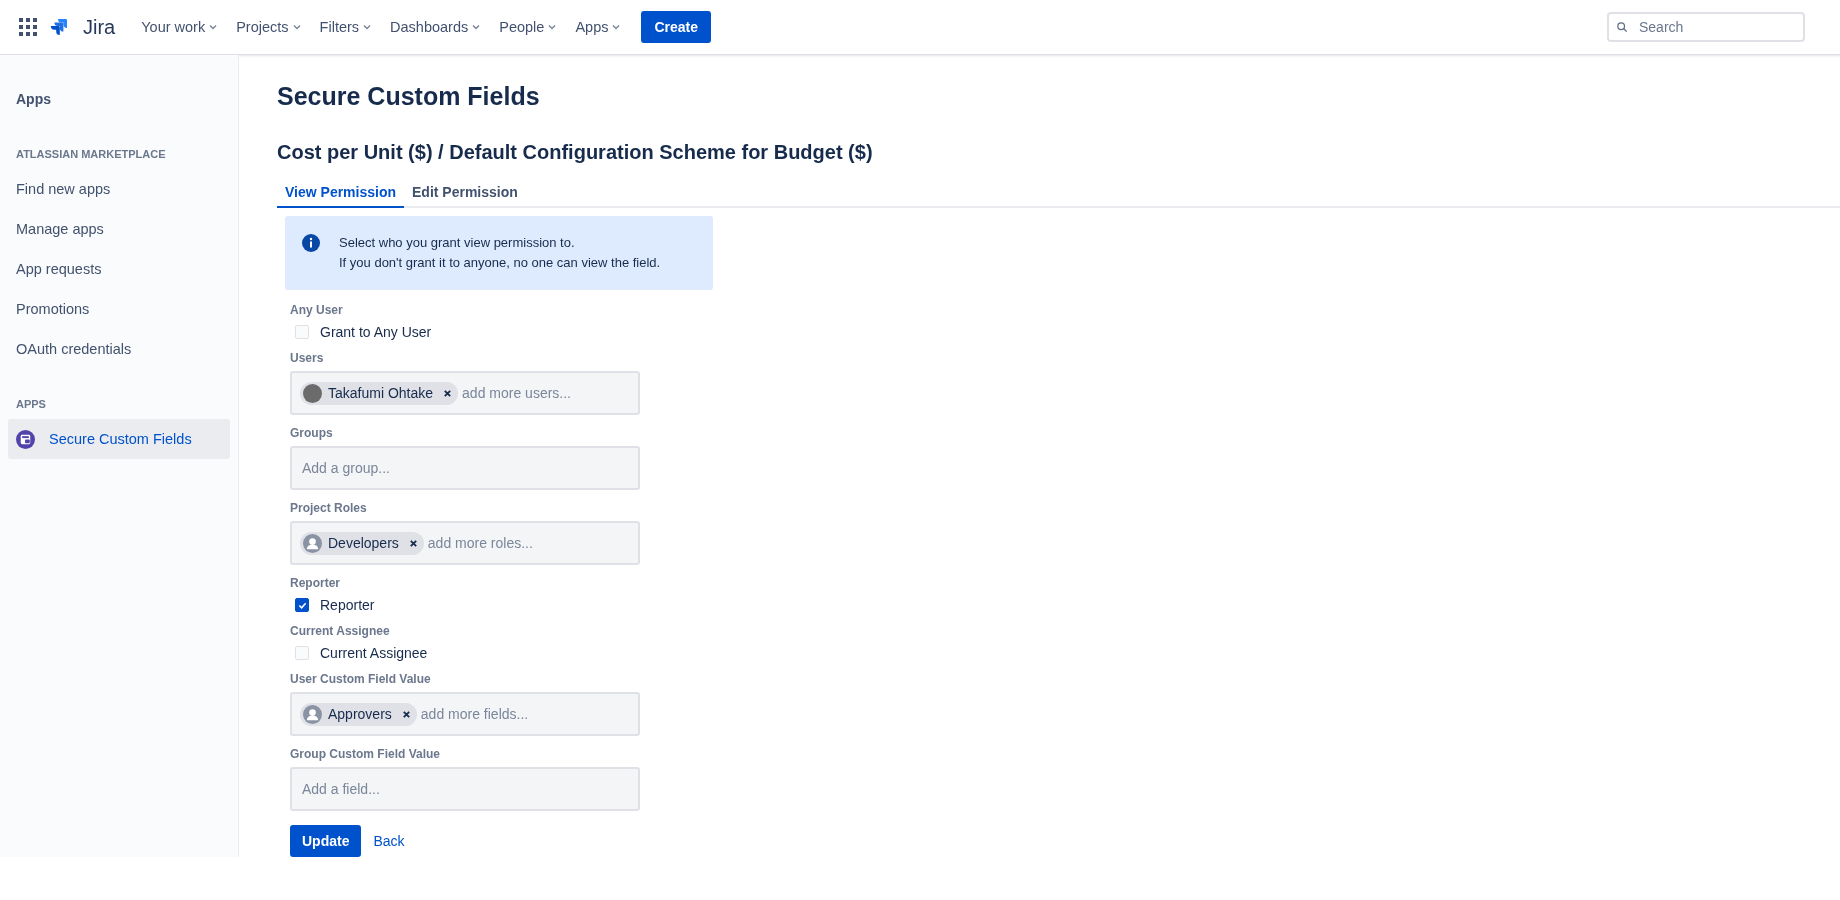 The width and height of the screenshot is (1840, 900). I want to click on field-label: Current Assignee, so click(340, 631).